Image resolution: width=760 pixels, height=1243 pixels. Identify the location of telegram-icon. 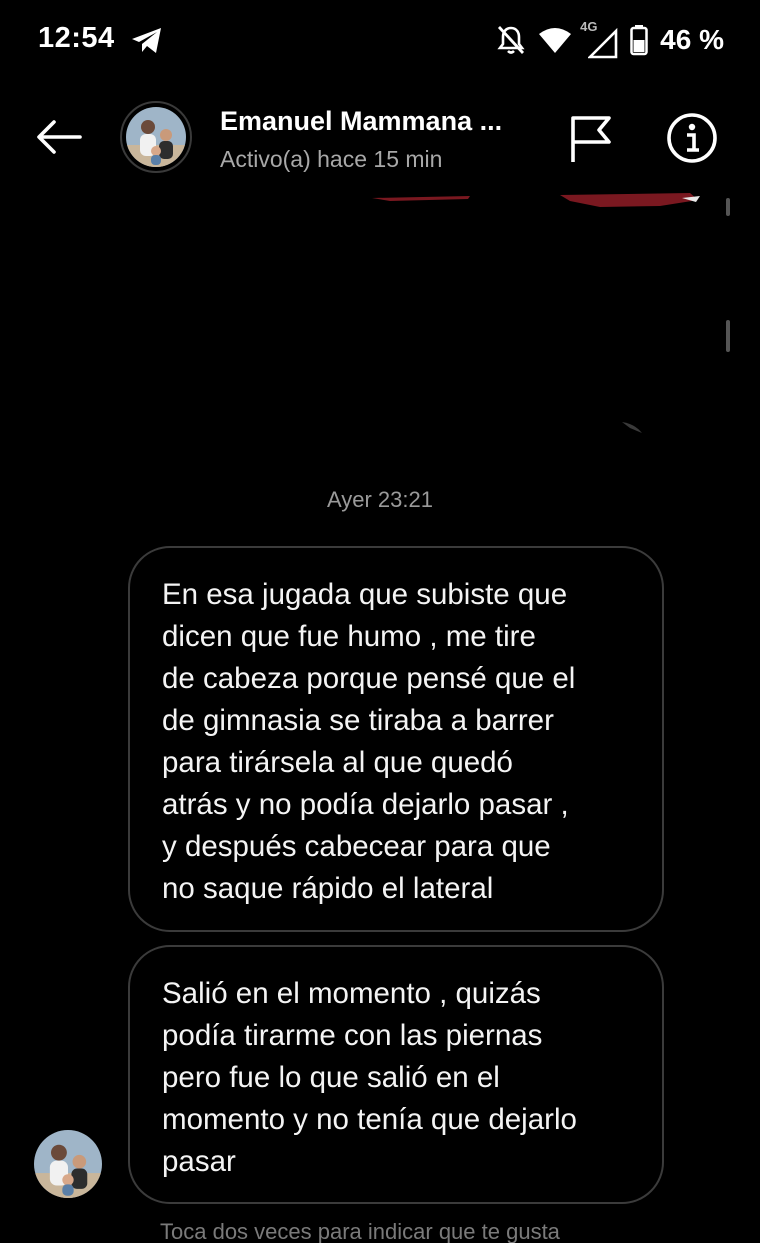
(146, 40).